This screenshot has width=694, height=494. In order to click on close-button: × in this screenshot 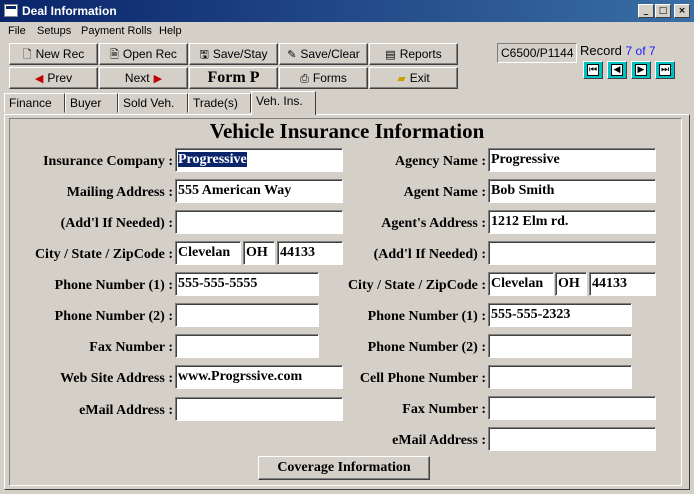, I will do `click(682, 11)`.